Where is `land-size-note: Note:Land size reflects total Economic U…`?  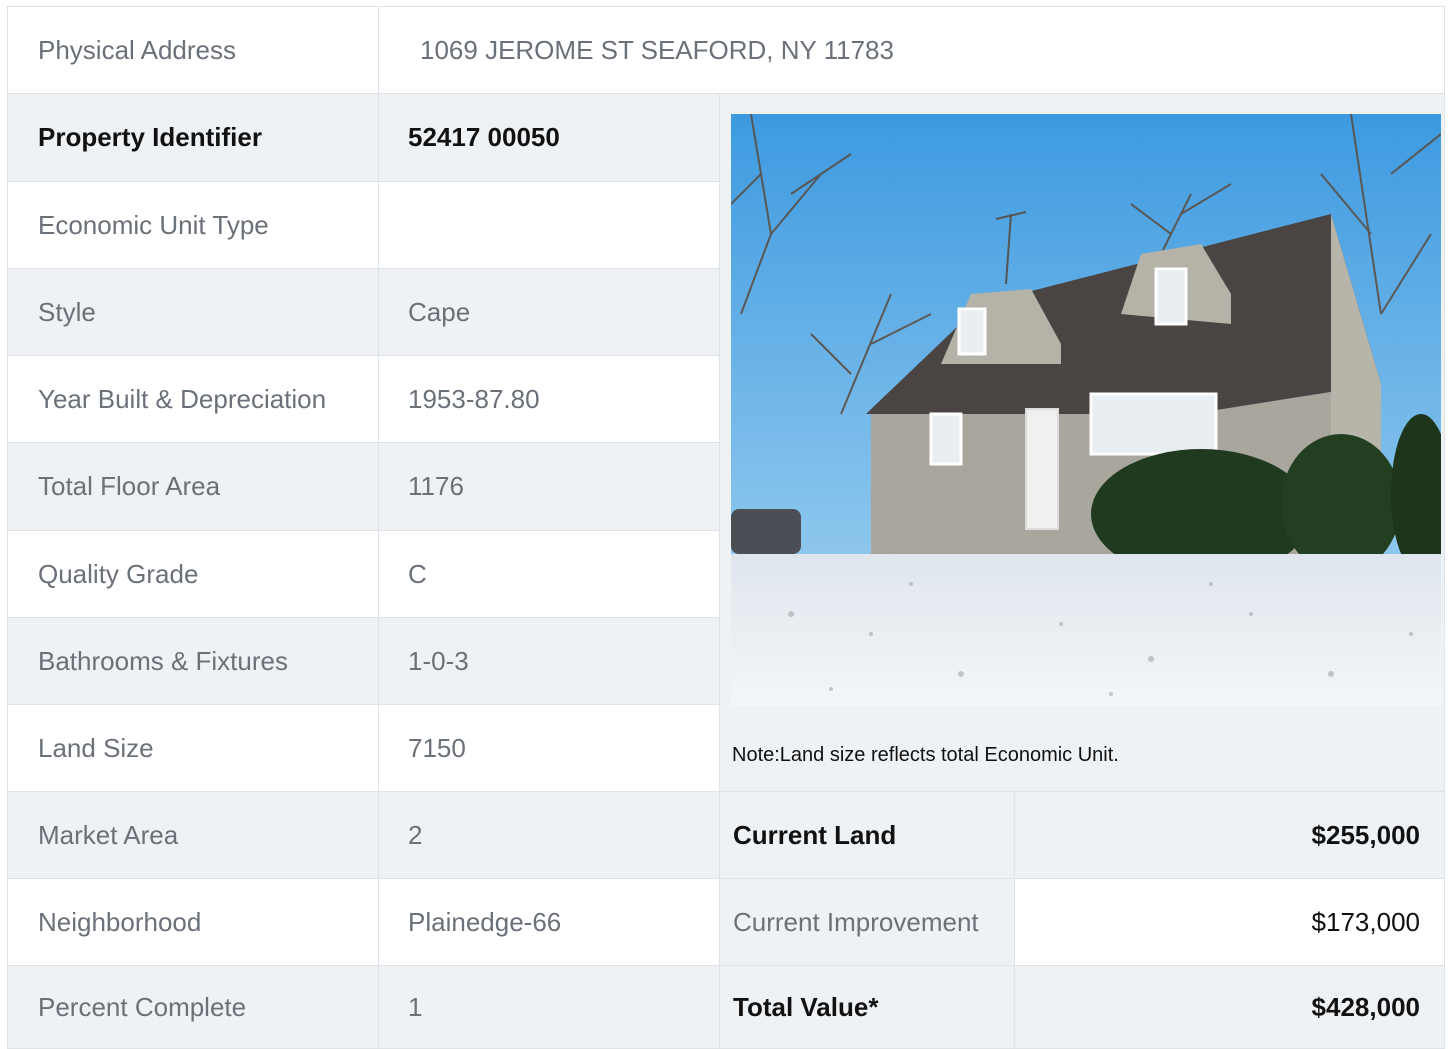 land-size-note: Note:Land size reflects total Economic U… is located at coordinates (925, 755).